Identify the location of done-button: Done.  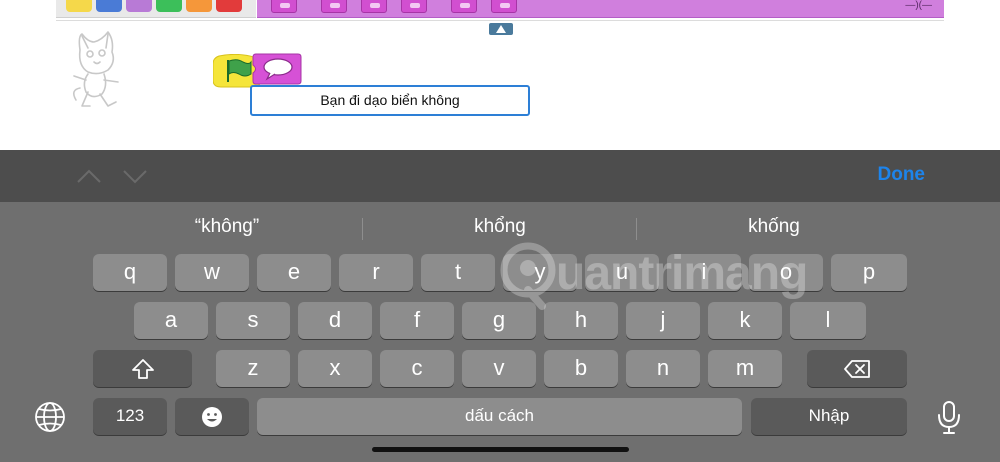
(902, 175).